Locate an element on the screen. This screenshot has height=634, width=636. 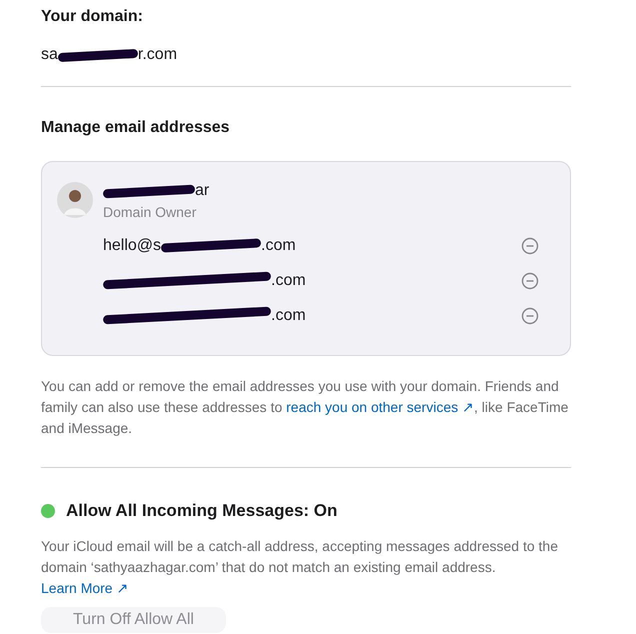
services-link: reach you on other services ↗ is located at coordinates (380, 407).